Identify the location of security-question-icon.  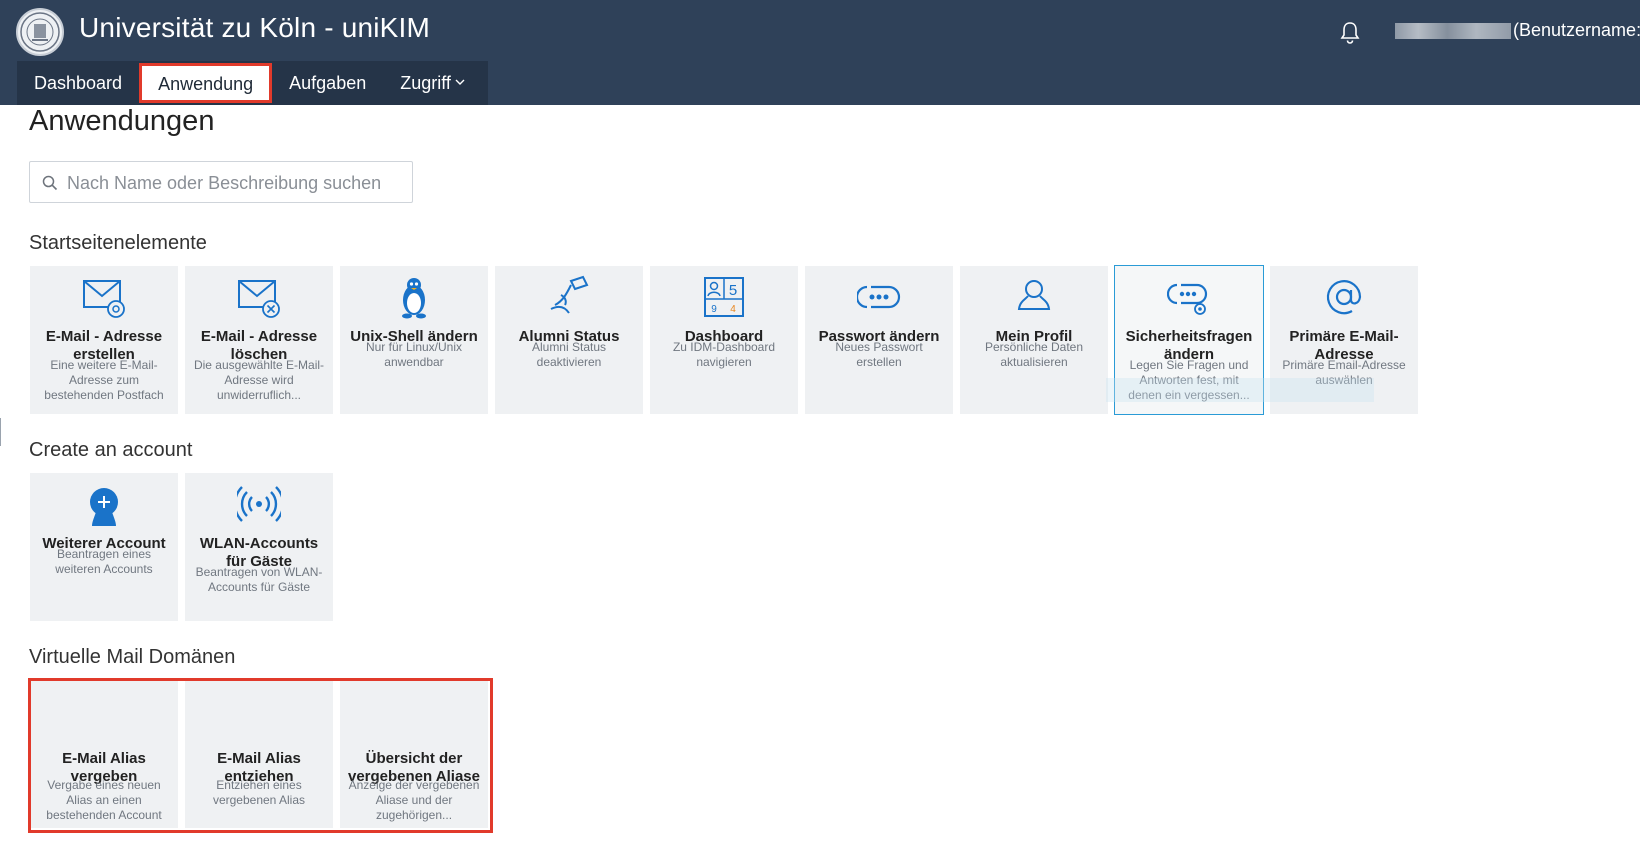
(1187, 299).